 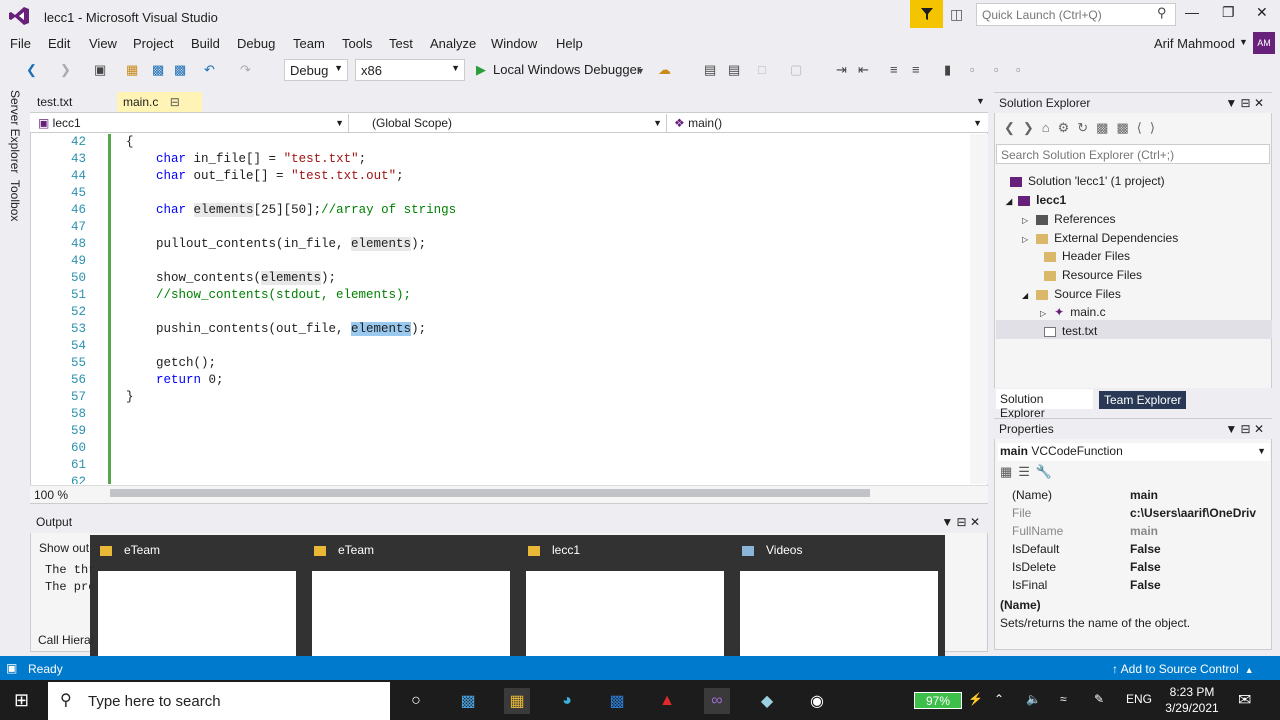 I want to click on forward-icon: ❯, so click(x=65, y=70).